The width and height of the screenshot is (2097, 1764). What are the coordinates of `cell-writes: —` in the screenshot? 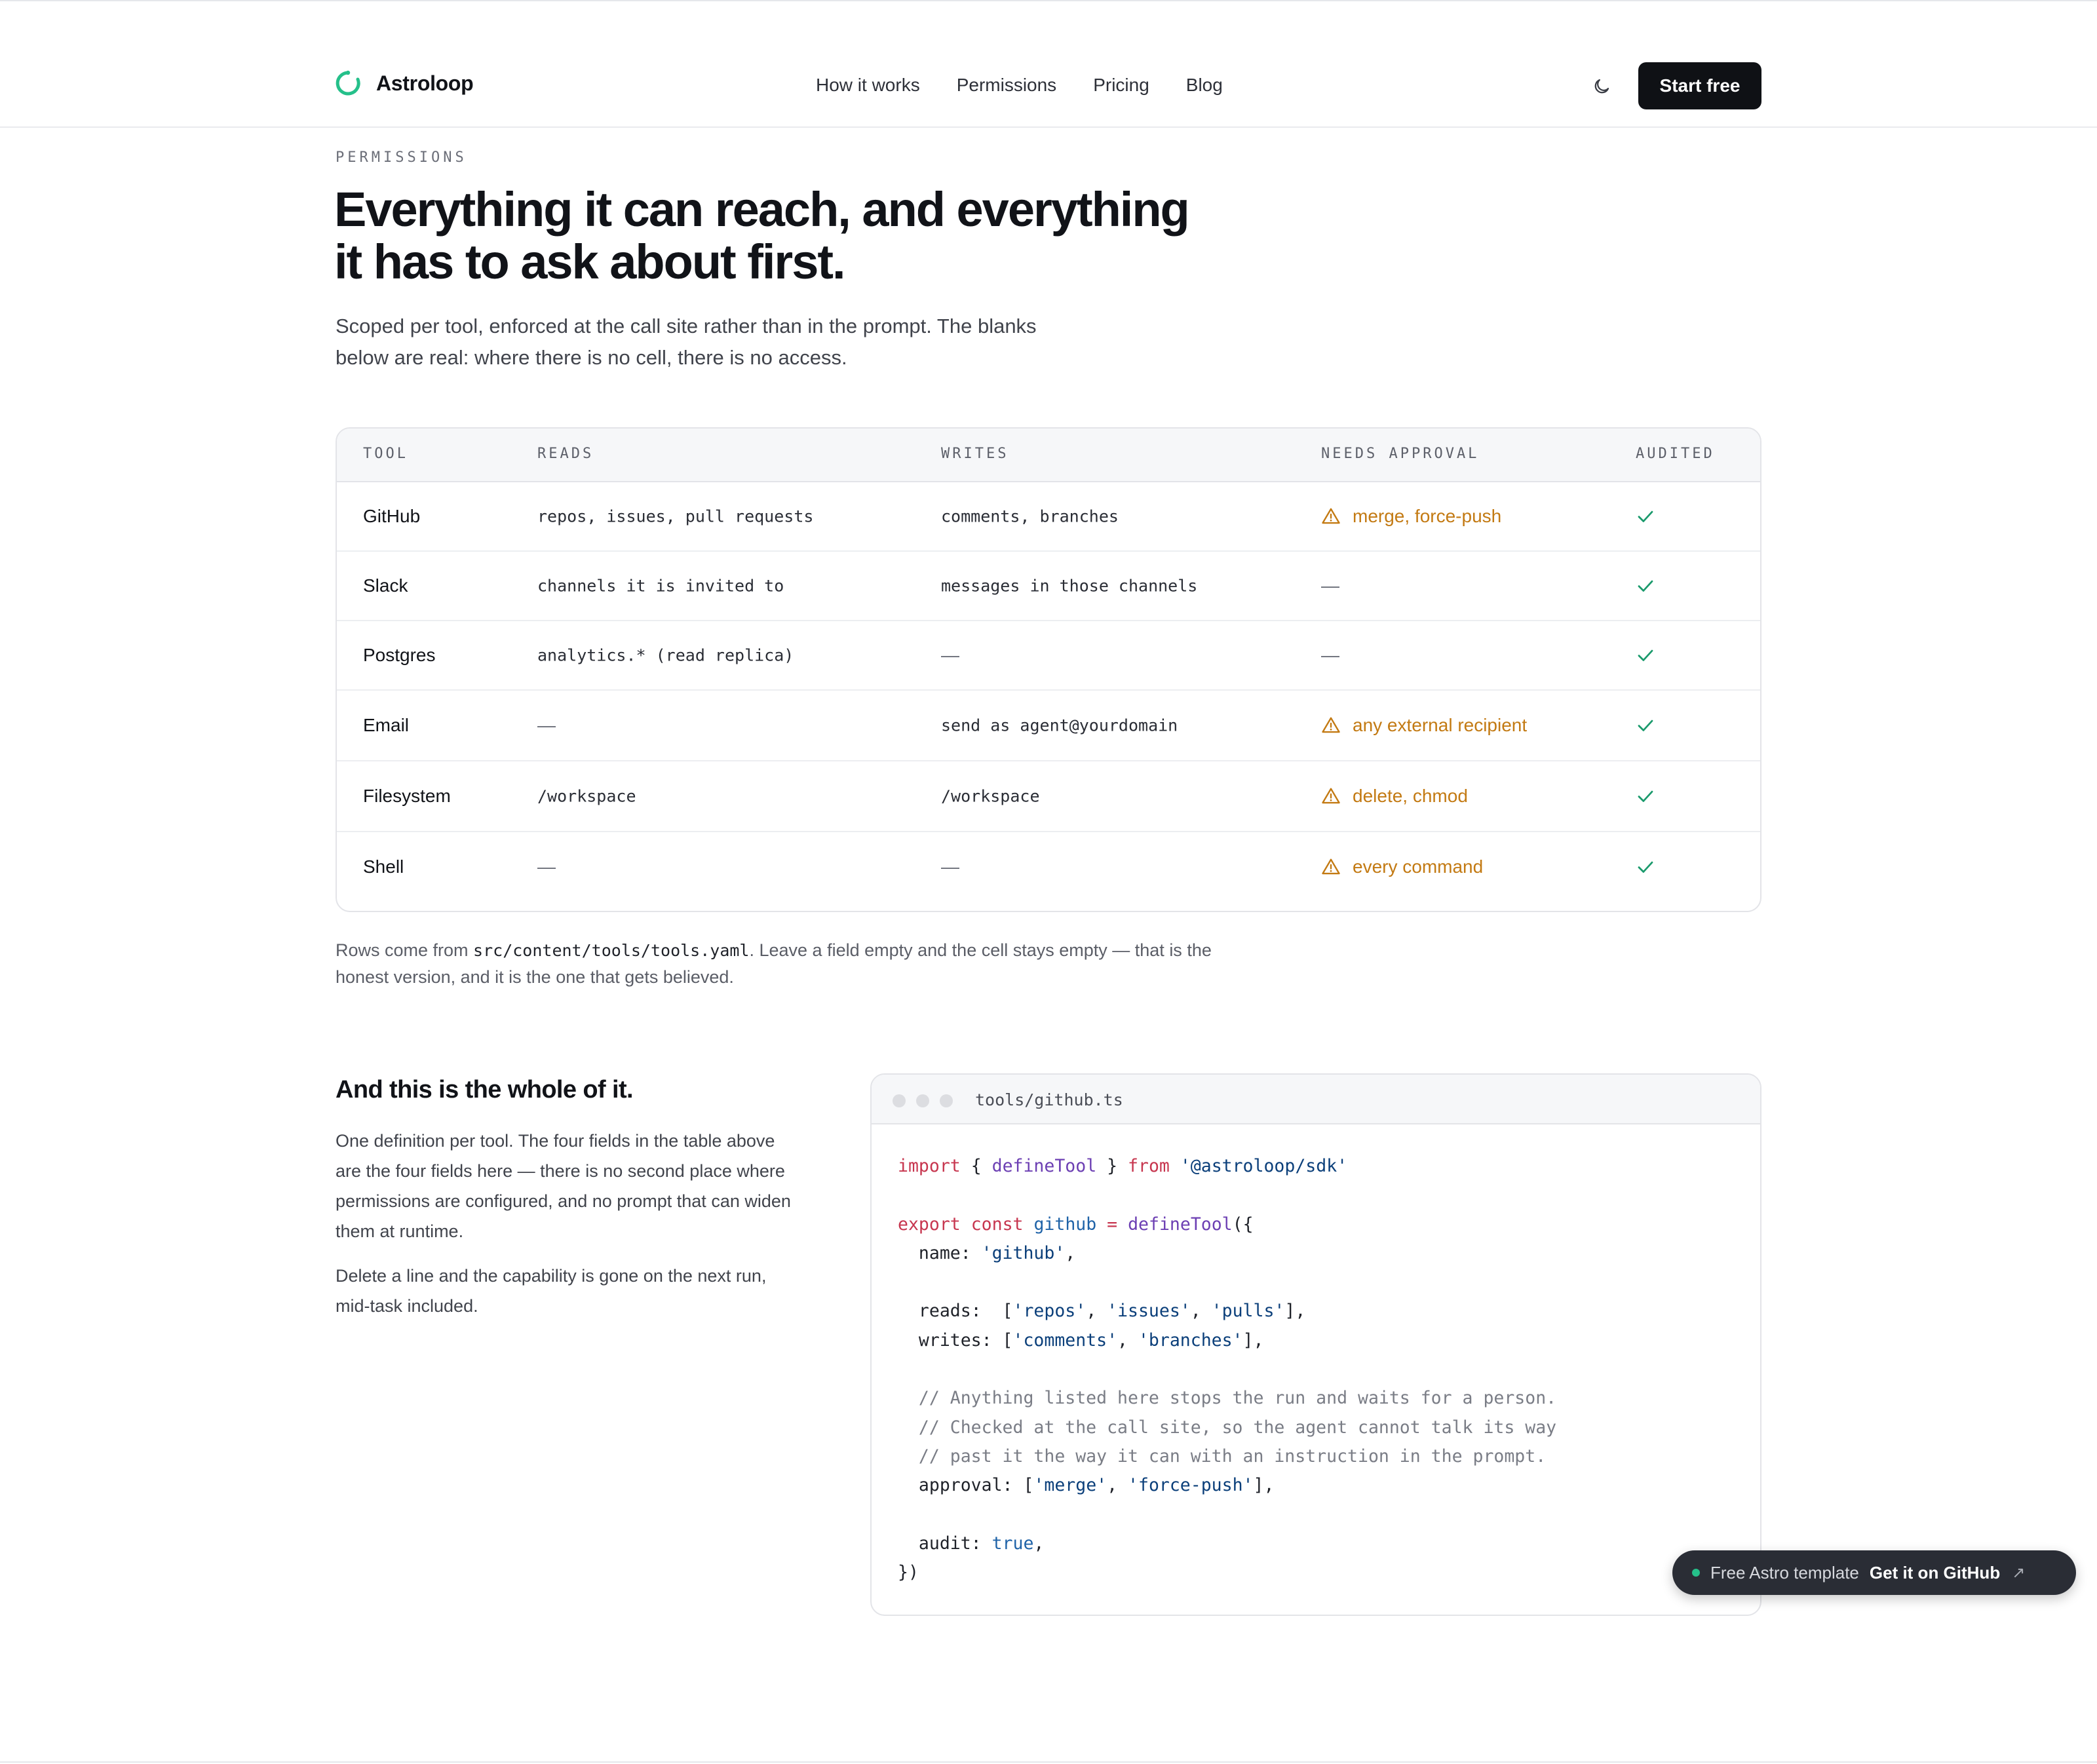 It's located at (950, 866).